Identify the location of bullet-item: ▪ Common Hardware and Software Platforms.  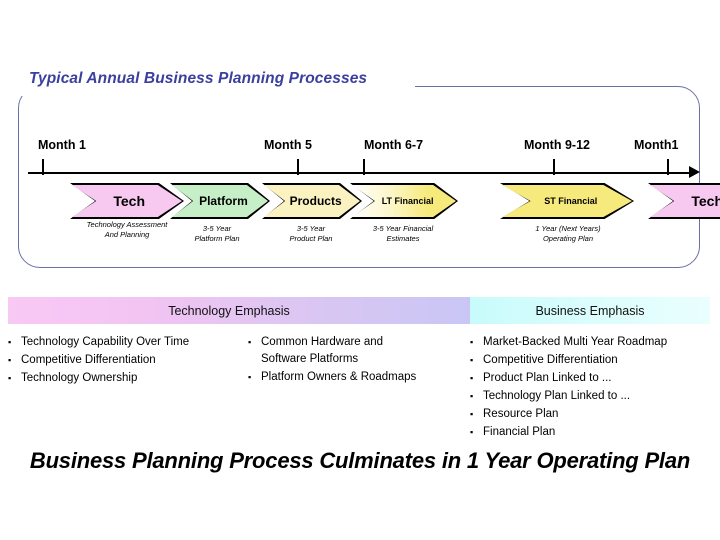
(357, 351).